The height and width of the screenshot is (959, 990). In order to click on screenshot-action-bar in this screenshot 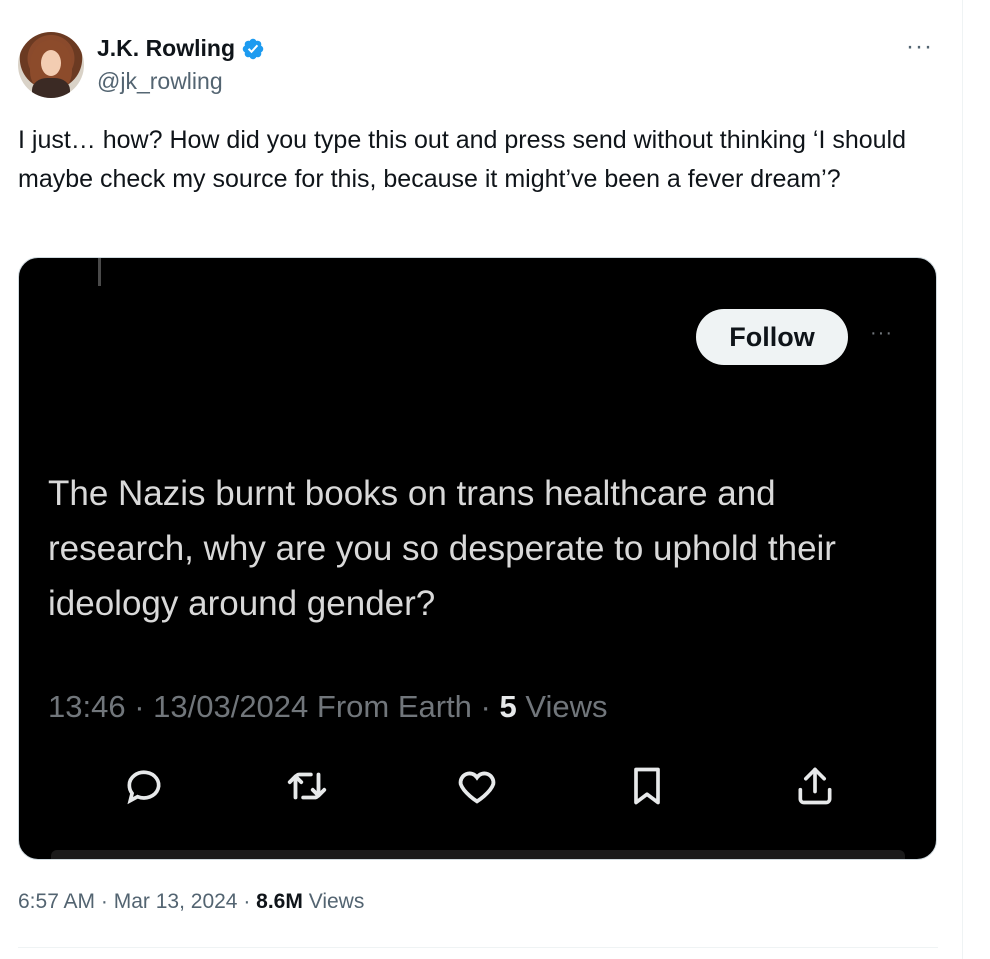, I will do `click(477, 791)`.